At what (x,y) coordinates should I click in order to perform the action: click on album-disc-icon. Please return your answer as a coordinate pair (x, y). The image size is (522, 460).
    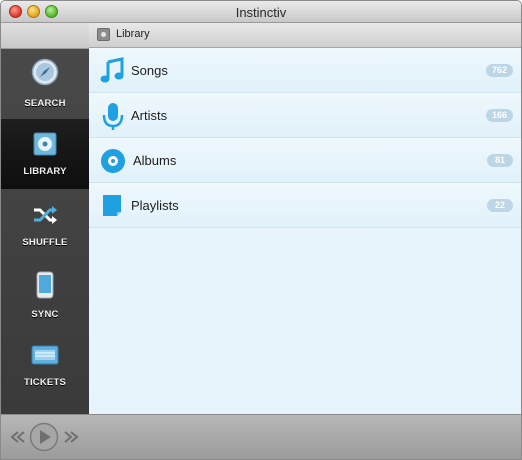
    Looking at the image, I should click on (113, 161).